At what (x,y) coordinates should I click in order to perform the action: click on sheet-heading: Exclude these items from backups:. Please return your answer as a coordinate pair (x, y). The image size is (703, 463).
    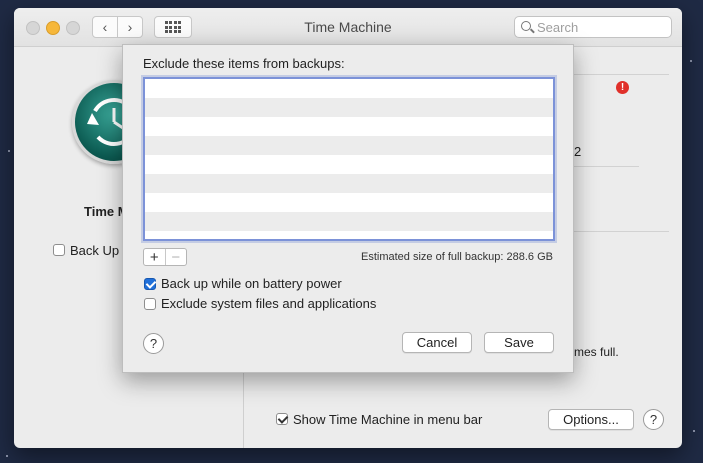
    Looking at the image, I should click on (244, 63).